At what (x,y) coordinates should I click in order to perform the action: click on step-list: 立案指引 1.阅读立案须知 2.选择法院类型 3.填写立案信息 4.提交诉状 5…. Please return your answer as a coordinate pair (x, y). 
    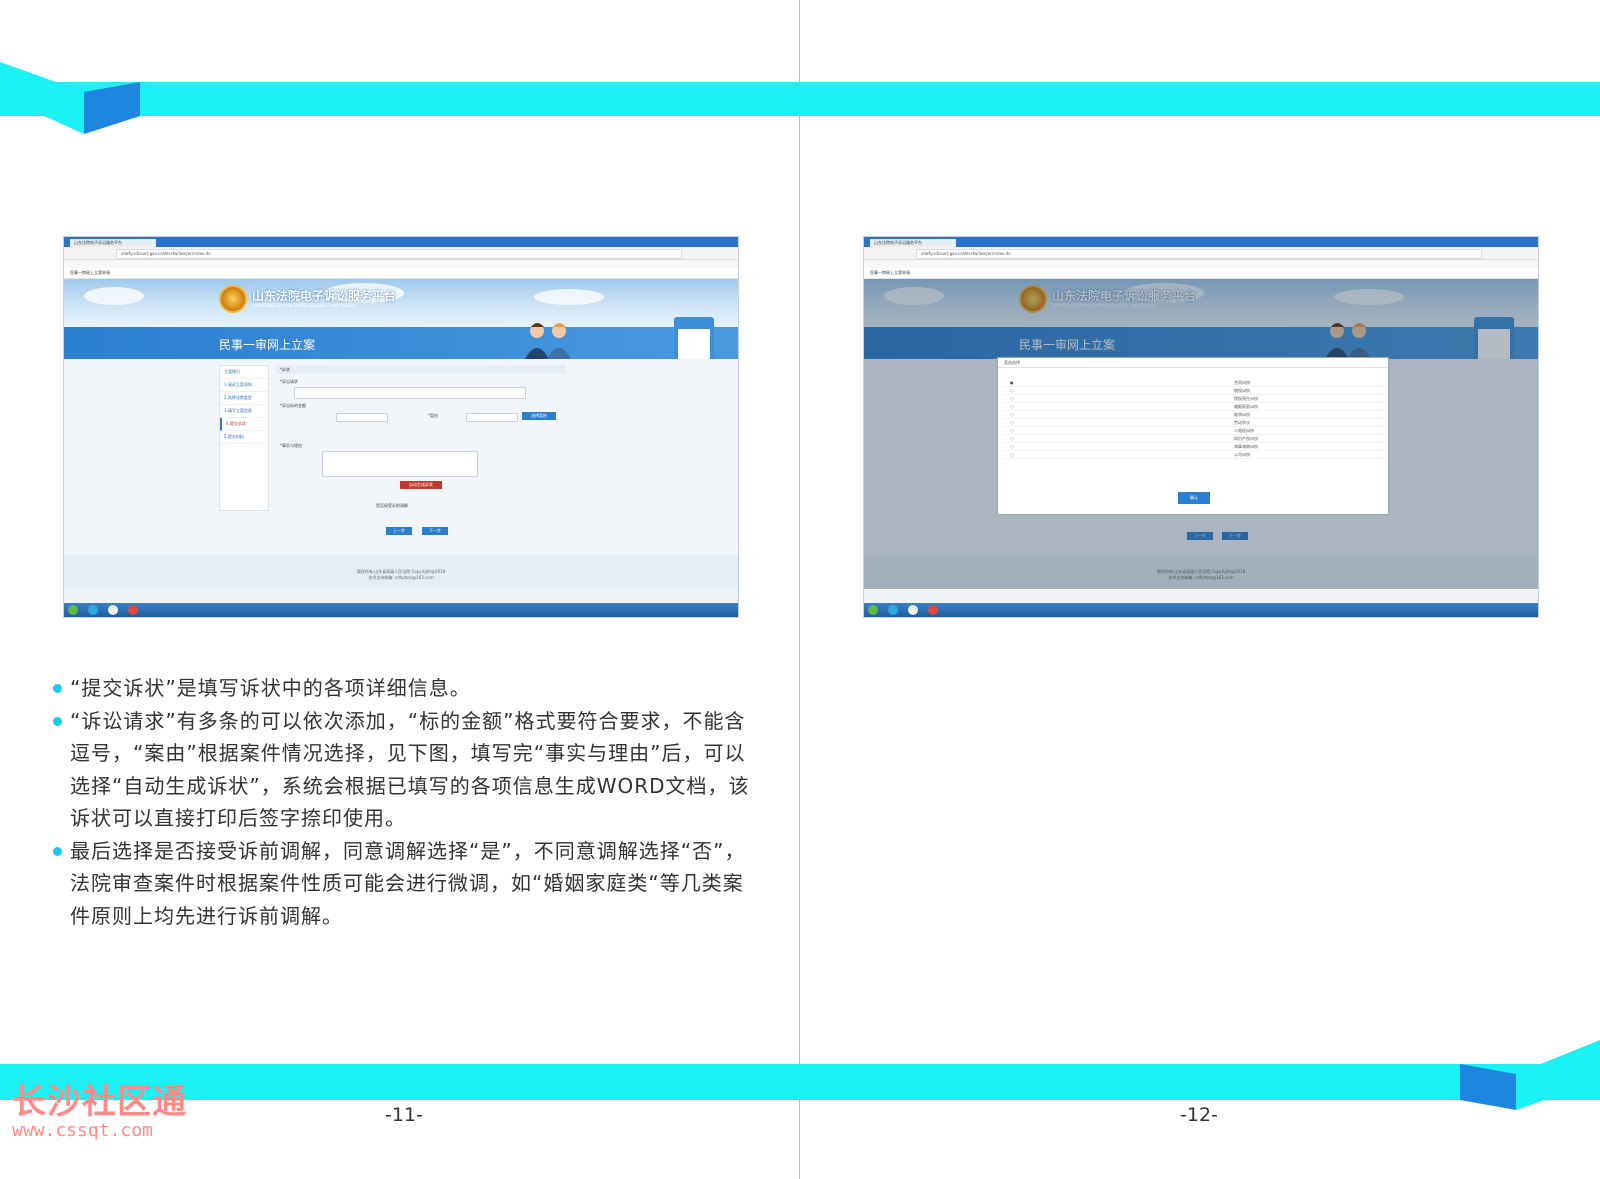
    Looking at the image, I should click on (244, 438).